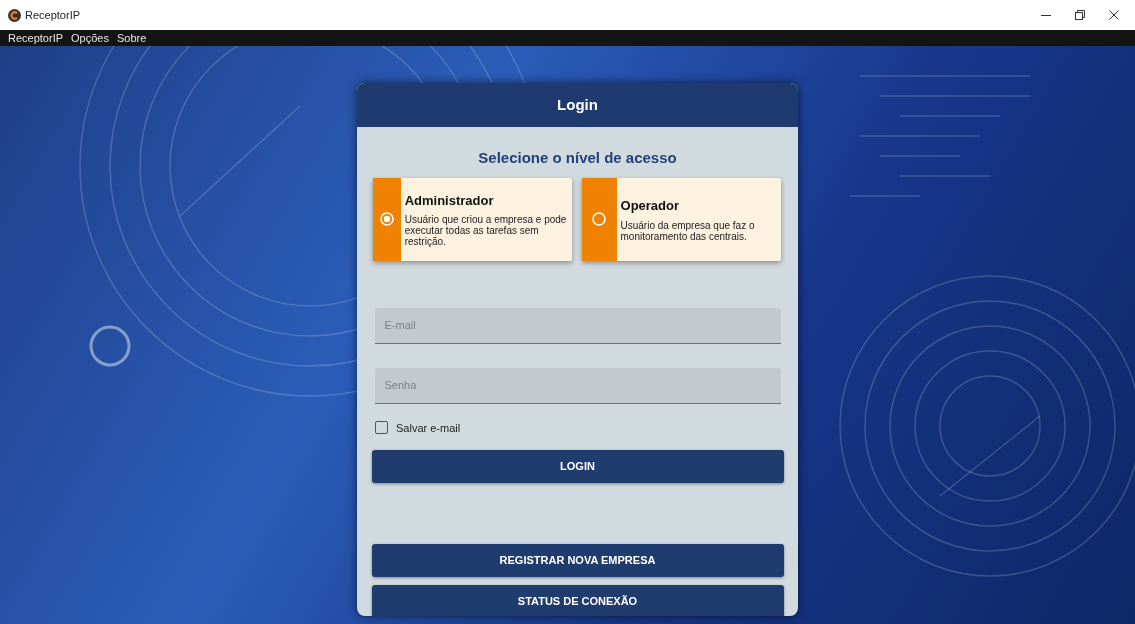 The image size is (1135, 624). I want to click on menu-item: Opções, so click(90, 38).